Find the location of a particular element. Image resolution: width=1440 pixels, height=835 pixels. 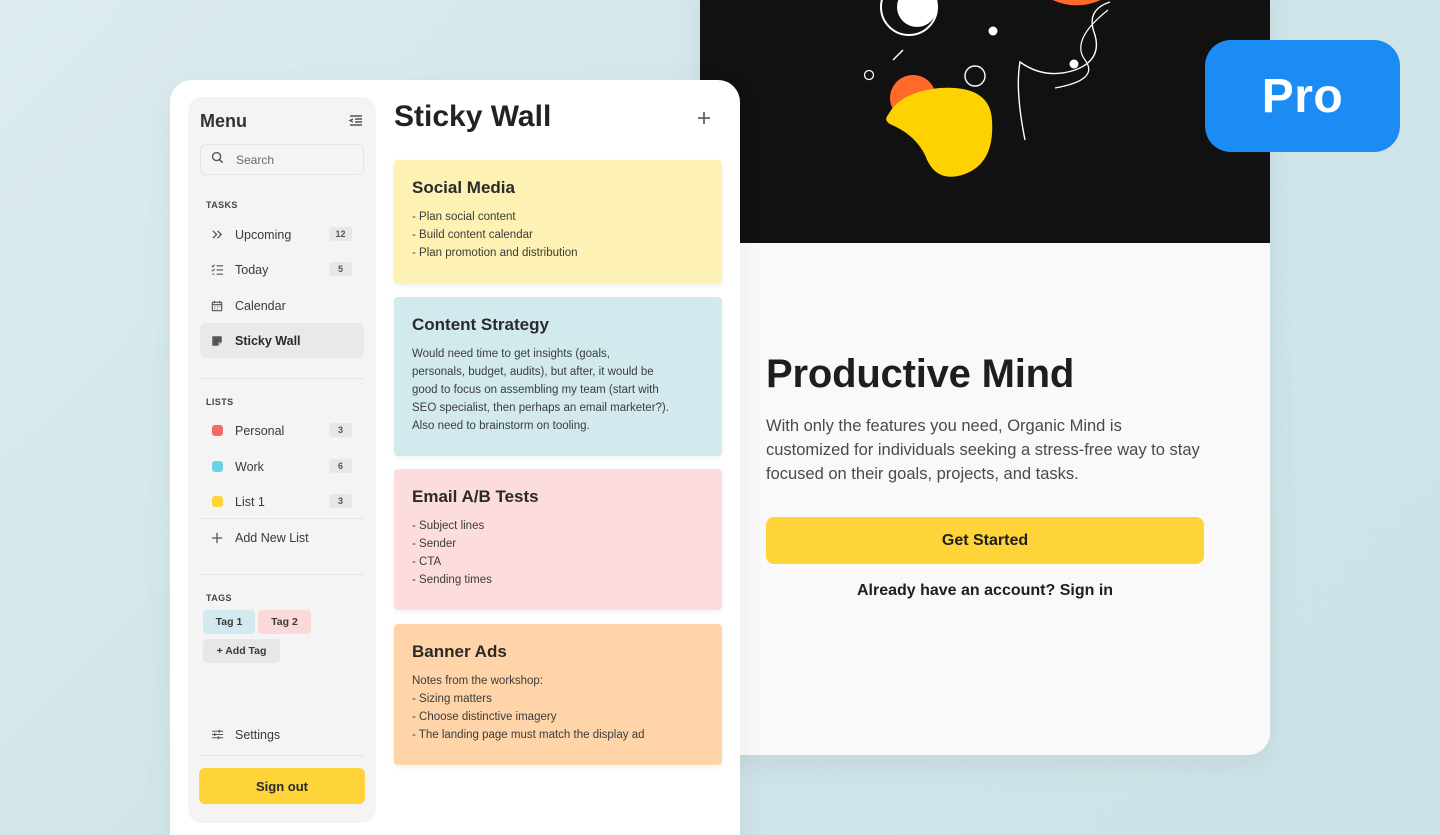

abstract-shapes-illustration is located at coordinates (987, 88).